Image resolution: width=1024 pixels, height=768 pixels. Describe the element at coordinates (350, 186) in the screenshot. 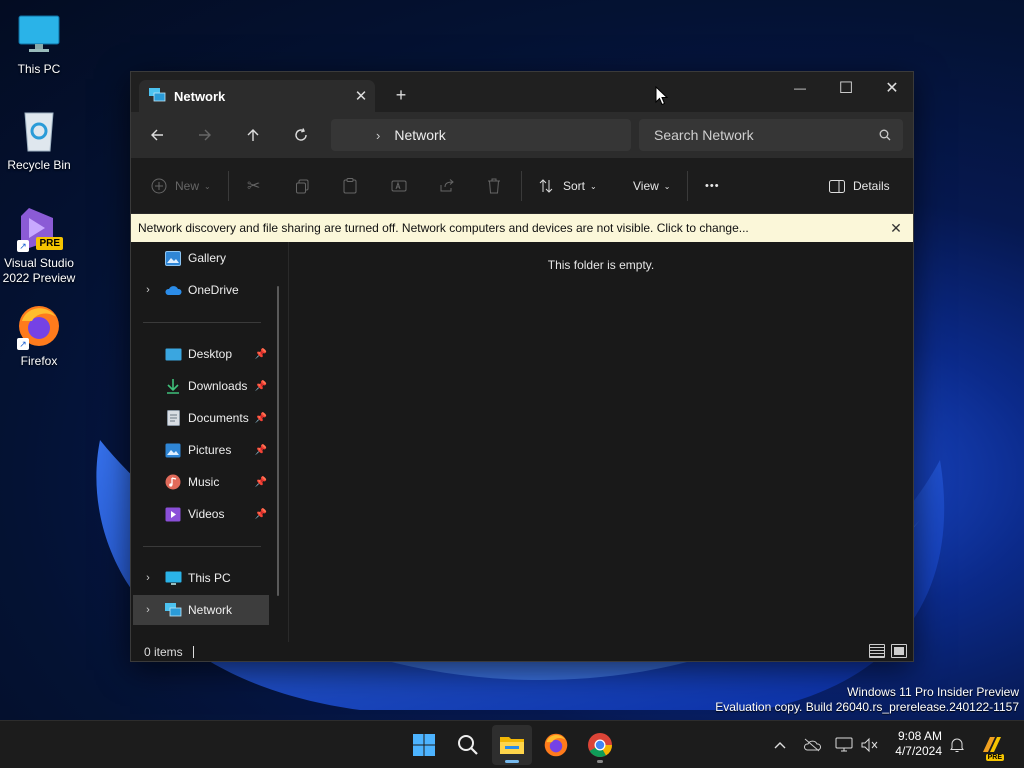

I see `paste-button` at that location.